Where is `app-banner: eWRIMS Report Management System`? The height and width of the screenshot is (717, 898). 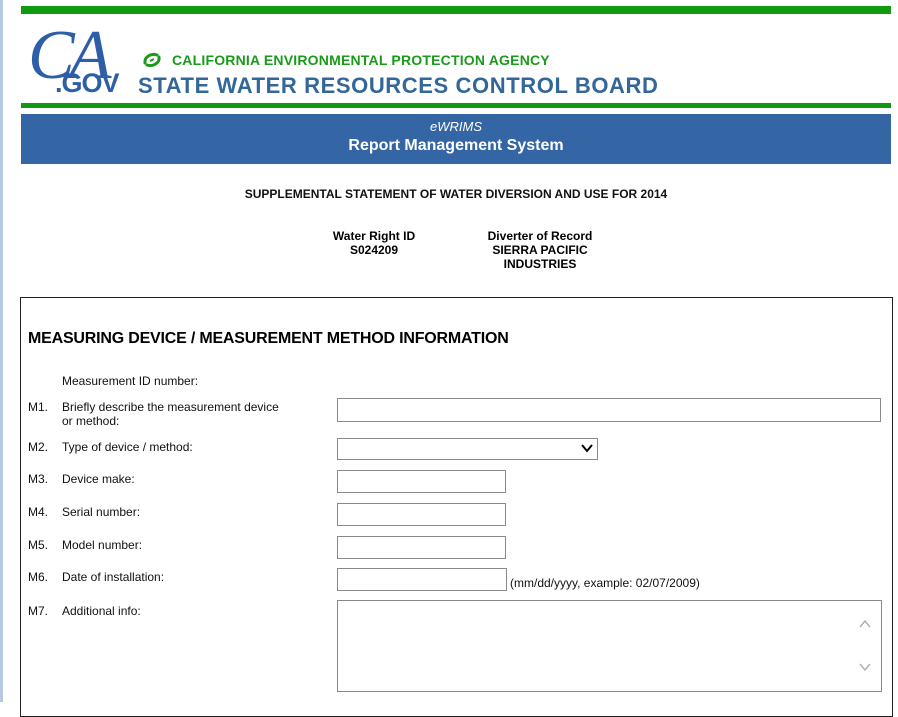
app-banner: eWRIMS Report Management System is located at coordinates (456, 139).